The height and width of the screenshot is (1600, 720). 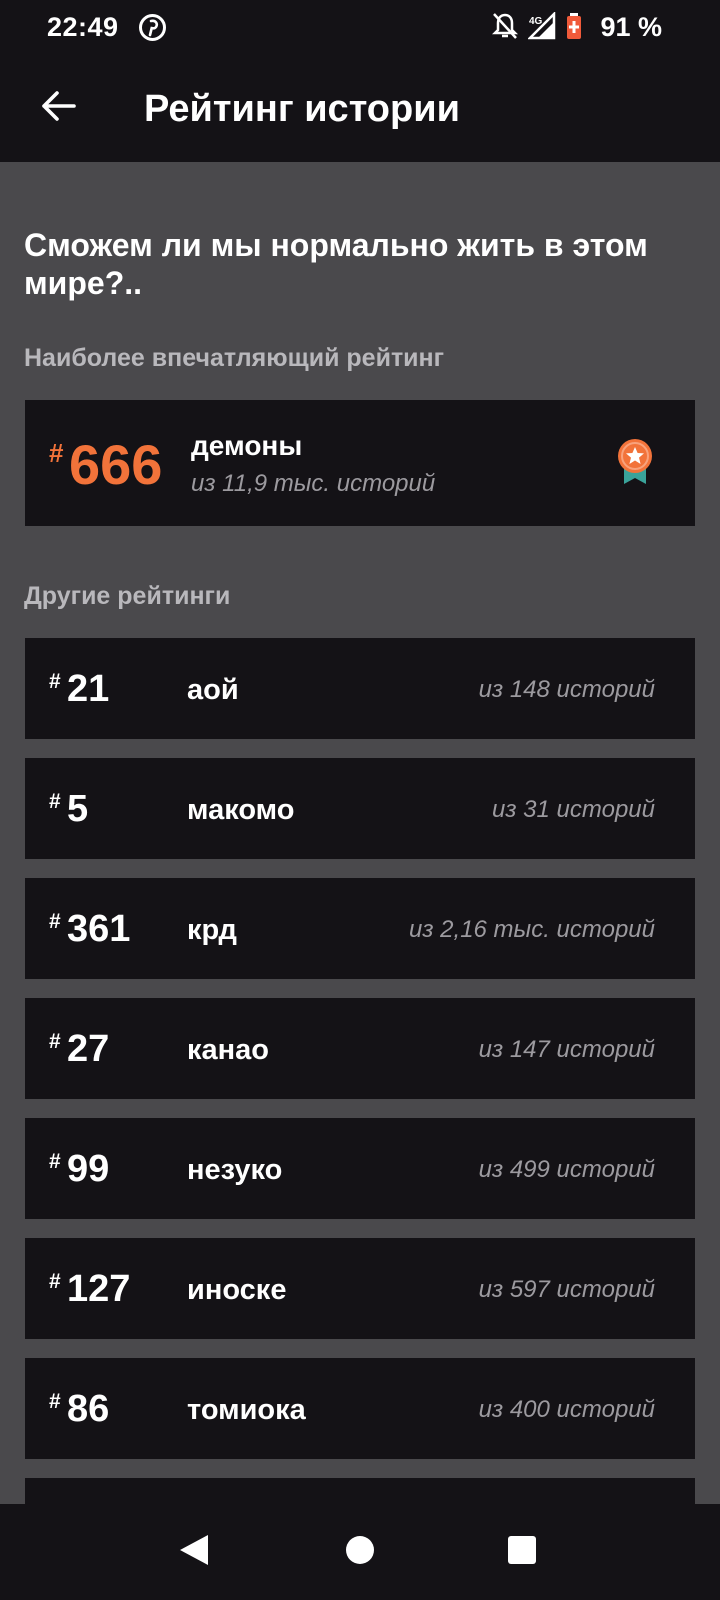 What do you see at coordinates (247, 445) in the screenshot?
I see `best-rank-tag: демоны` at bounding box center [247, 445].